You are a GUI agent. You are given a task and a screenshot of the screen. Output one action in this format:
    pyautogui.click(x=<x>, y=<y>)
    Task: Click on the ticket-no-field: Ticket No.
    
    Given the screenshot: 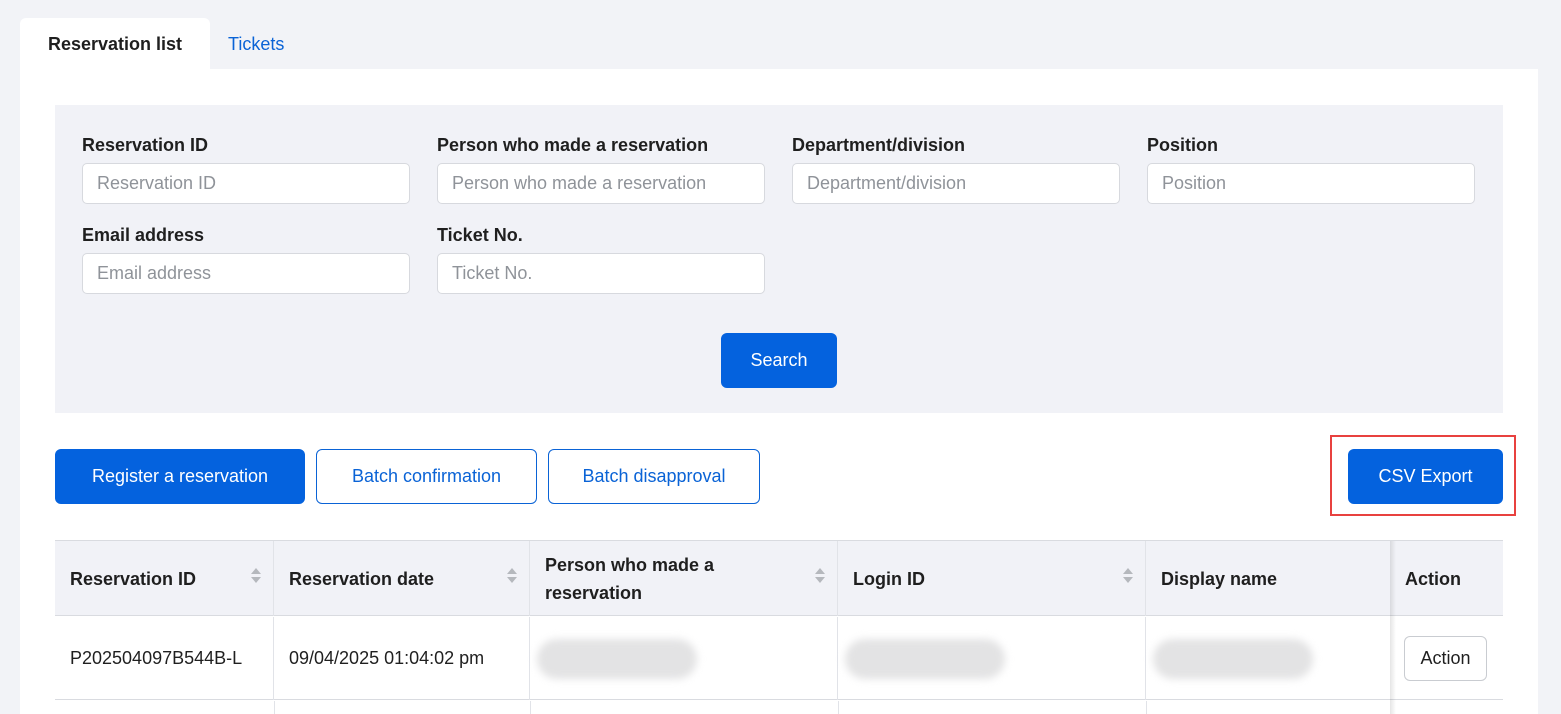 What is the action you would take?
    pyautogui.click(x=601, y=259)
    